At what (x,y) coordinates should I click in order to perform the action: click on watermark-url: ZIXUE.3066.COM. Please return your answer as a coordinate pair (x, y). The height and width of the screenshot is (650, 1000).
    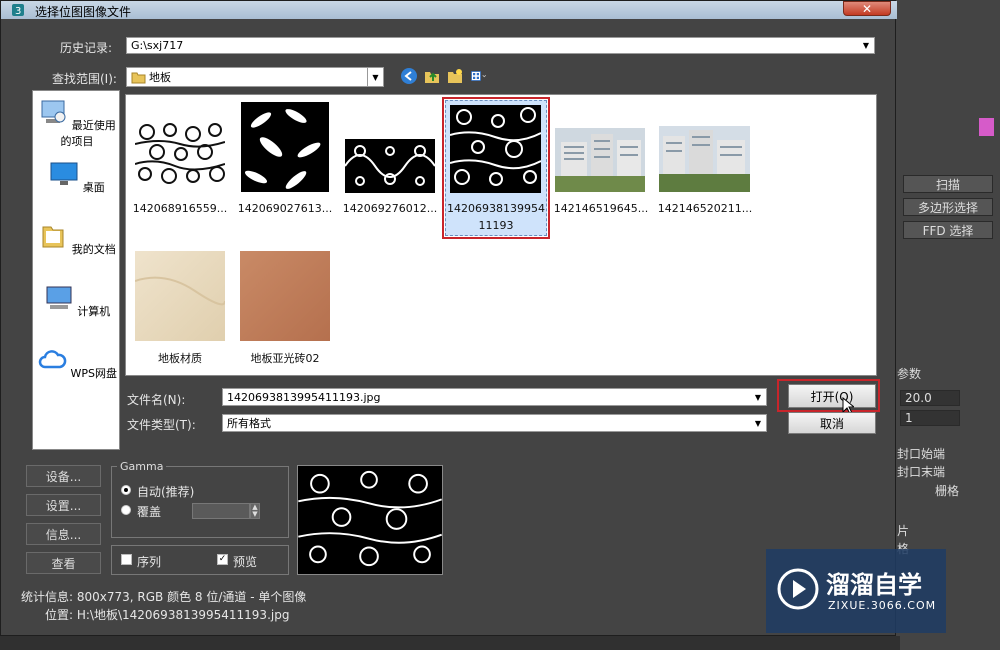
    Looking at the image, I should click on (882, 605).